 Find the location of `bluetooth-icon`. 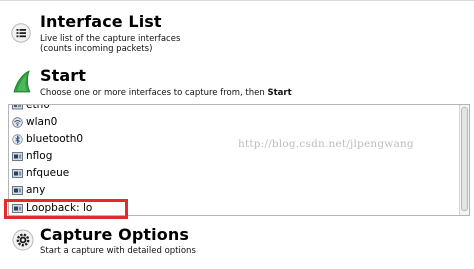

bluetooth-icon is located at coordinates (17, 139).